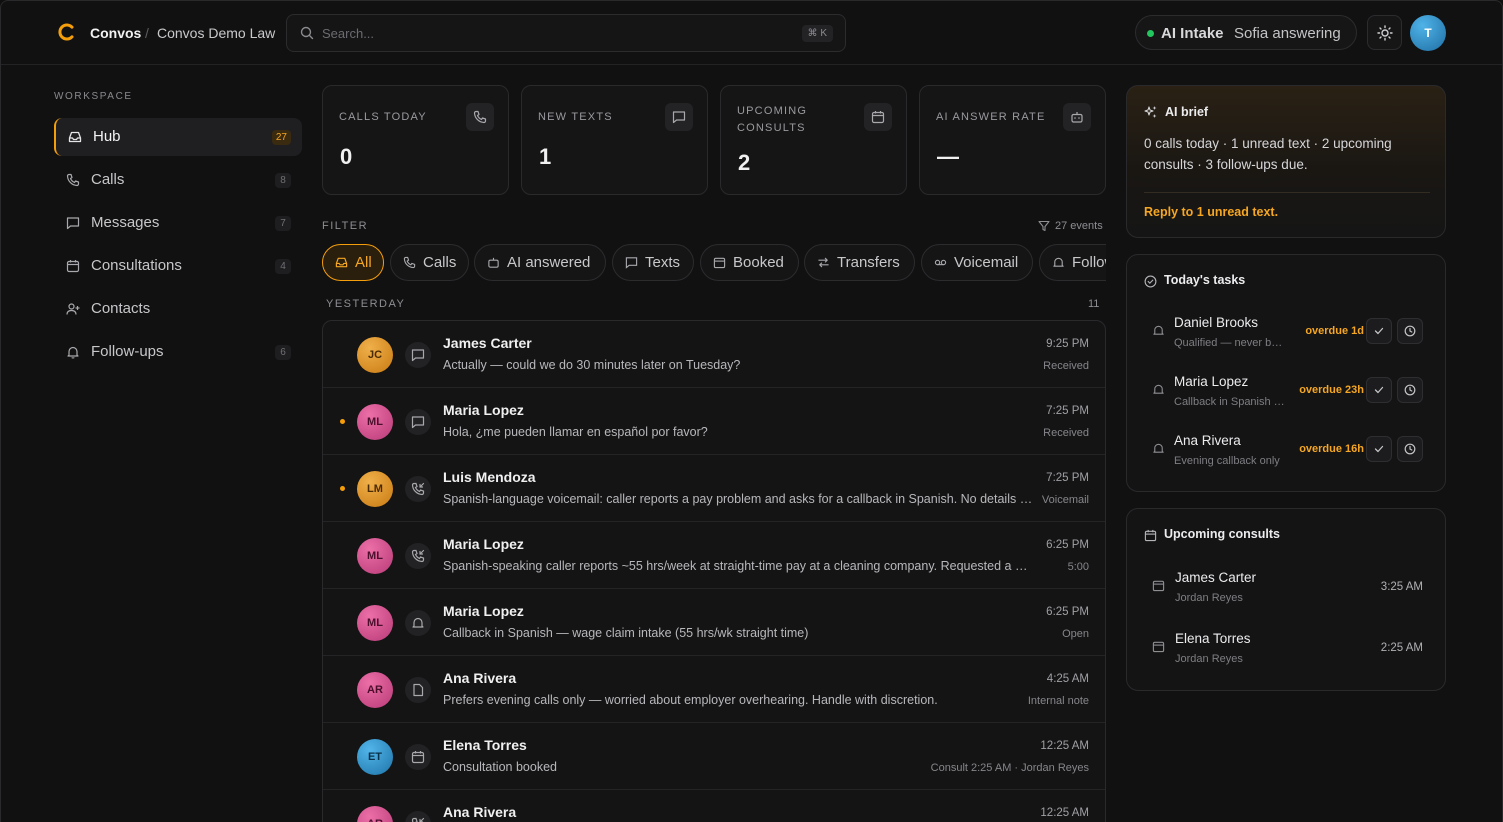  I want to click on filter-chip-ai-answered: AI answered, so click(540, 262).